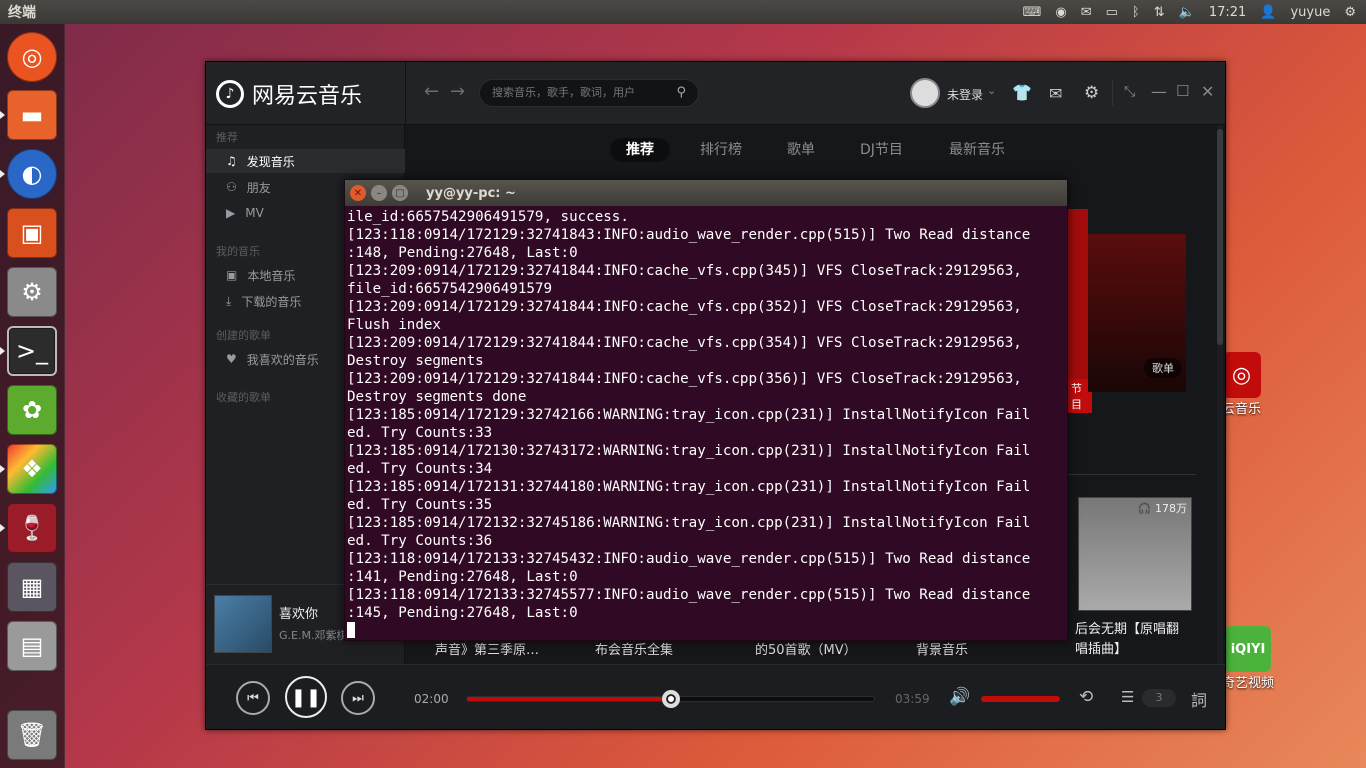  What do you see at coordinates (351, 630) in the screenshot?
I see `terminal-cursor` at bounding box center [351, 630].